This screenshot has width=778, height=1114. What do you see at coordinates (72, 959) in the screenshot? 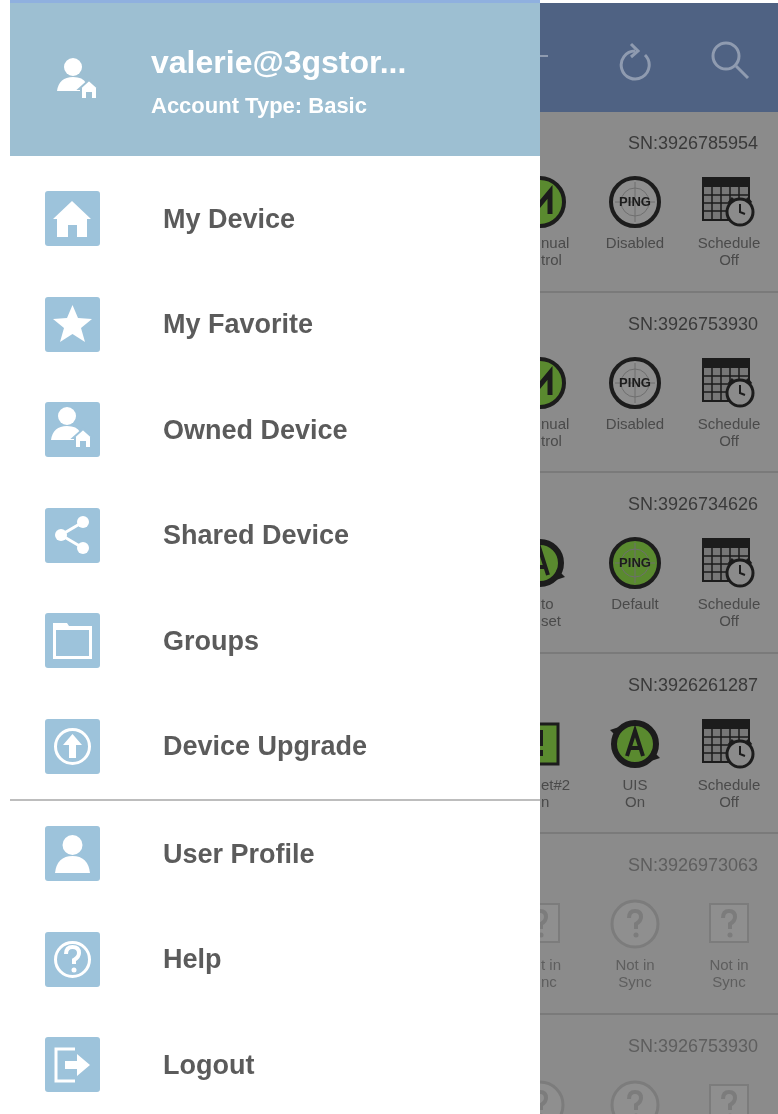
I see `help-icon` at bounding box center [72, 959].